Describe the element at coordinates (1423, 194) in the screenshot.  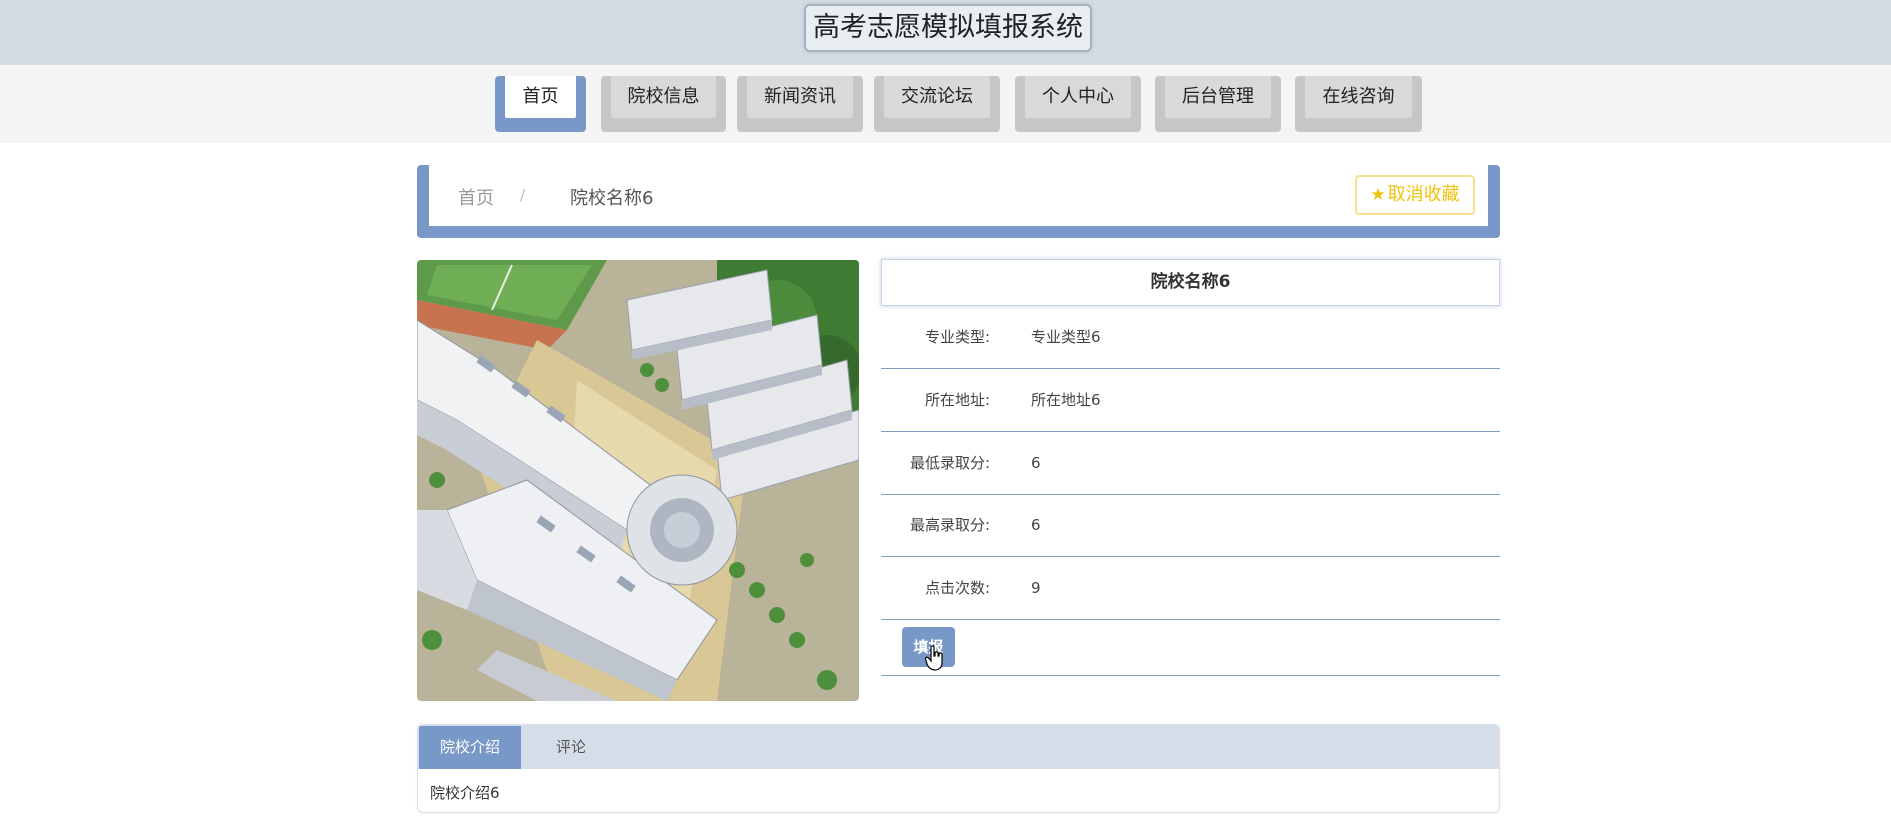
I see `unfavorite-label: 取消收藏` at that location.